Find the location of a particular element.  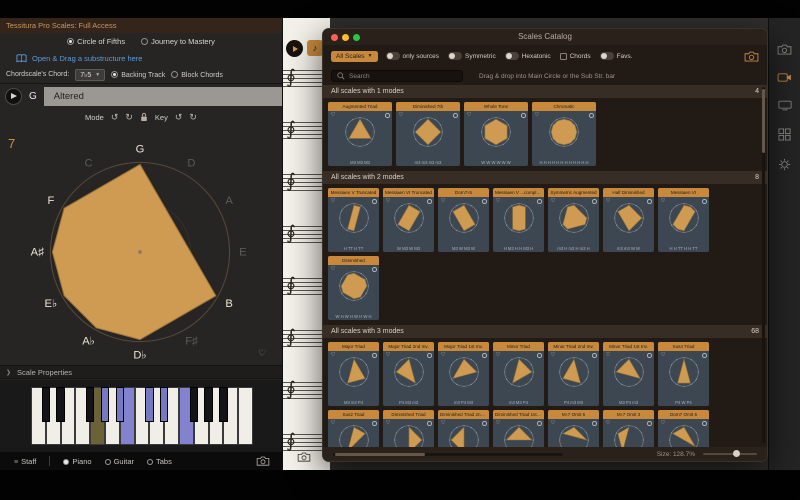

scale-card: Messiaen V ...complete ♡ H M3 H H M3 H is located at coordinates (518, 220).